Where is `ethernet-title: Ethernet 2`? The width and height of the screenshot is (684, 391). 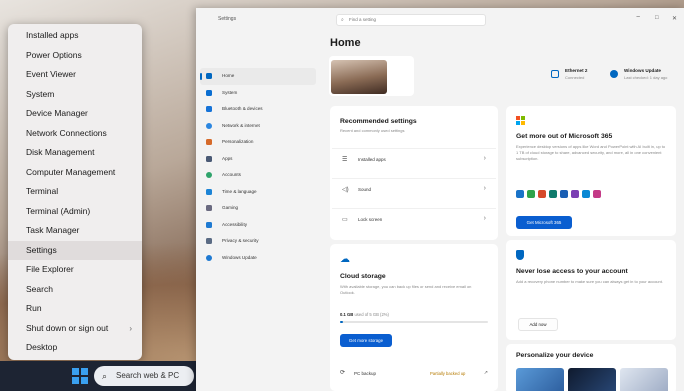
ethernet-title: Ethernet 2 is located at coordinates (576, 70).